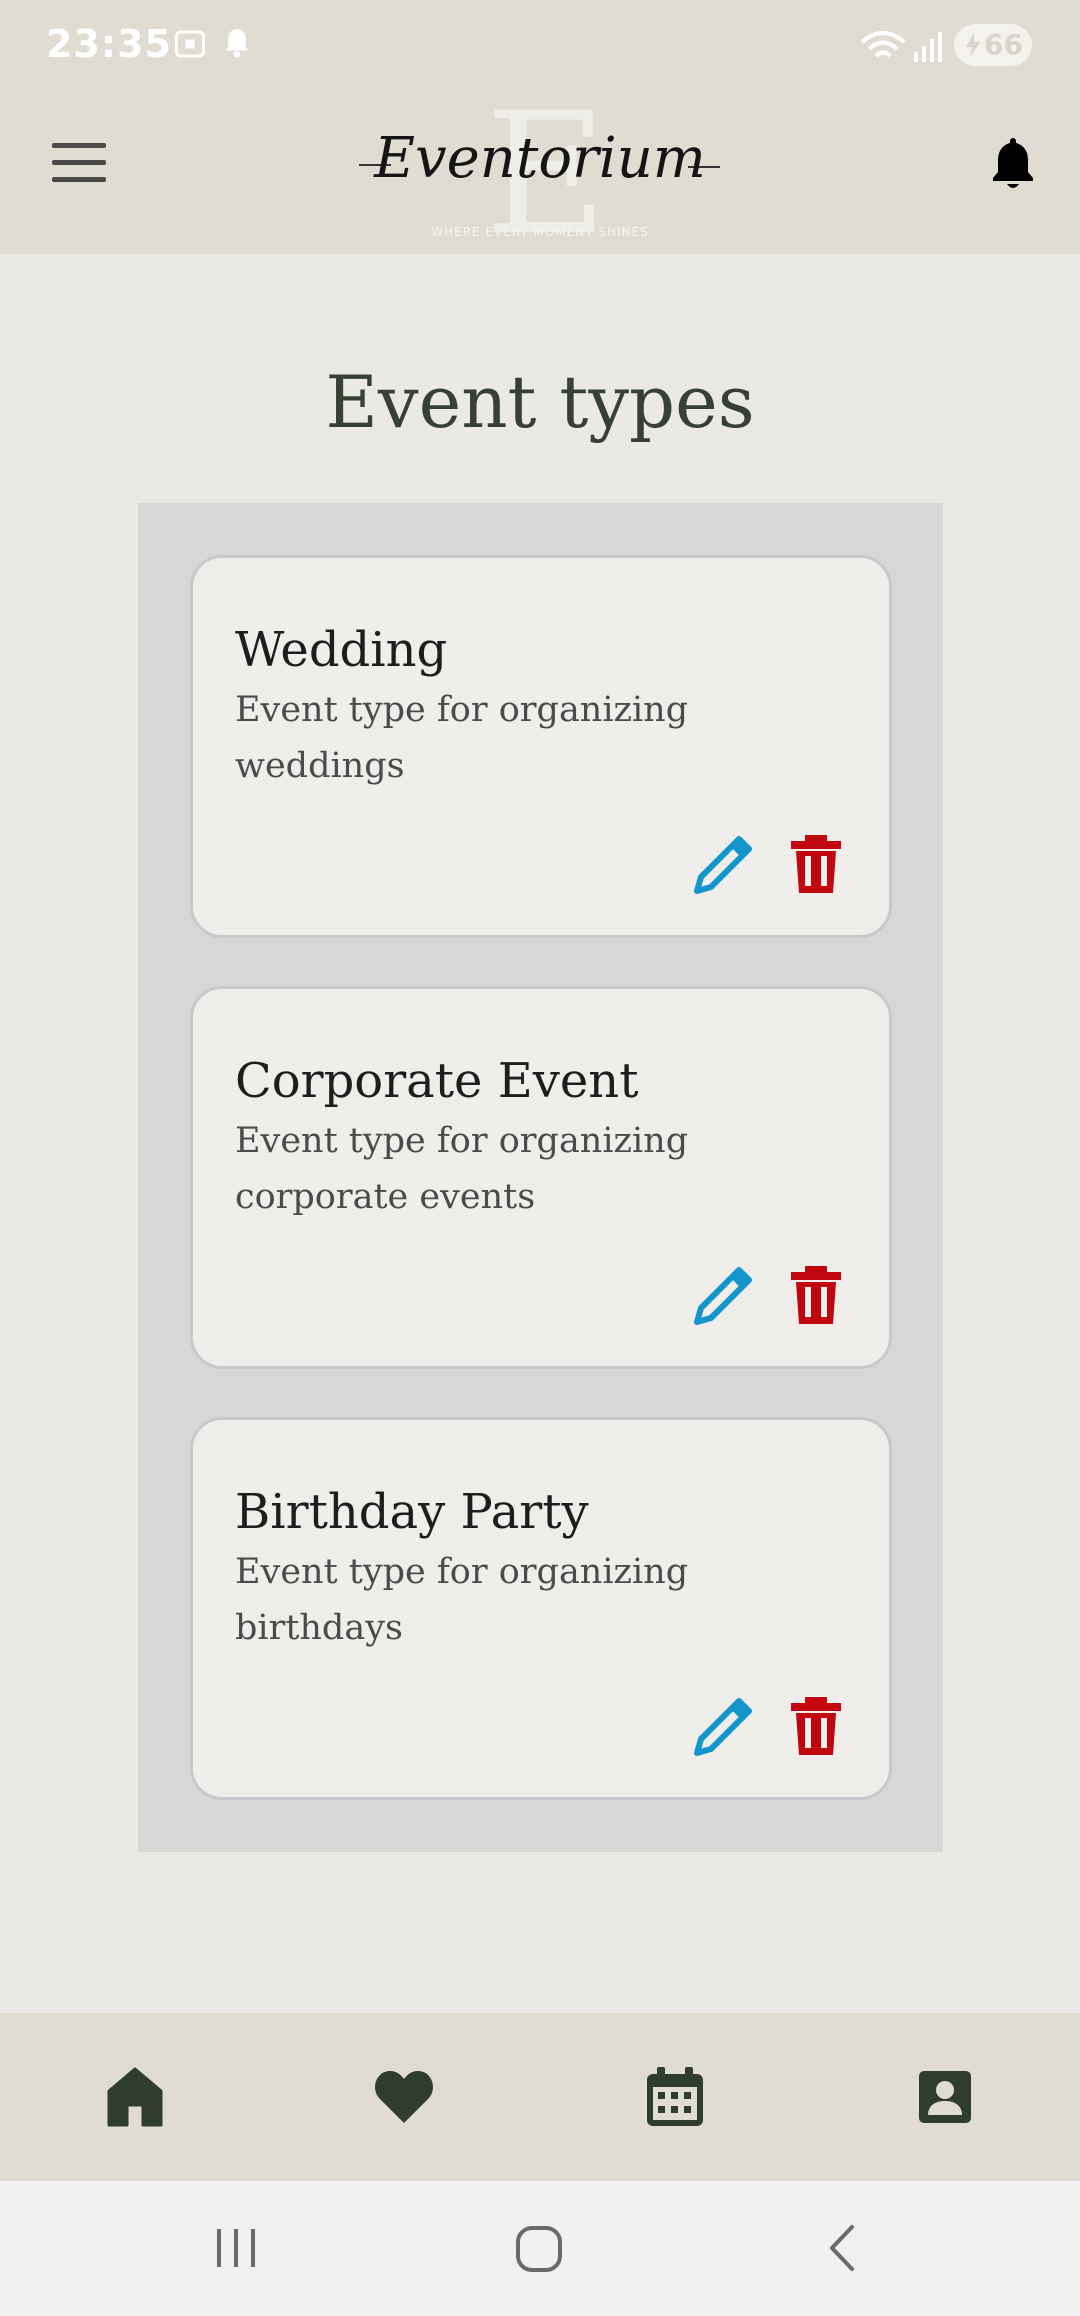 The height and width of the screenshot is (2316, 1080). Describe the element at coordinates (883, 44) in the screenshot. I see `wifi-icon` at that location.